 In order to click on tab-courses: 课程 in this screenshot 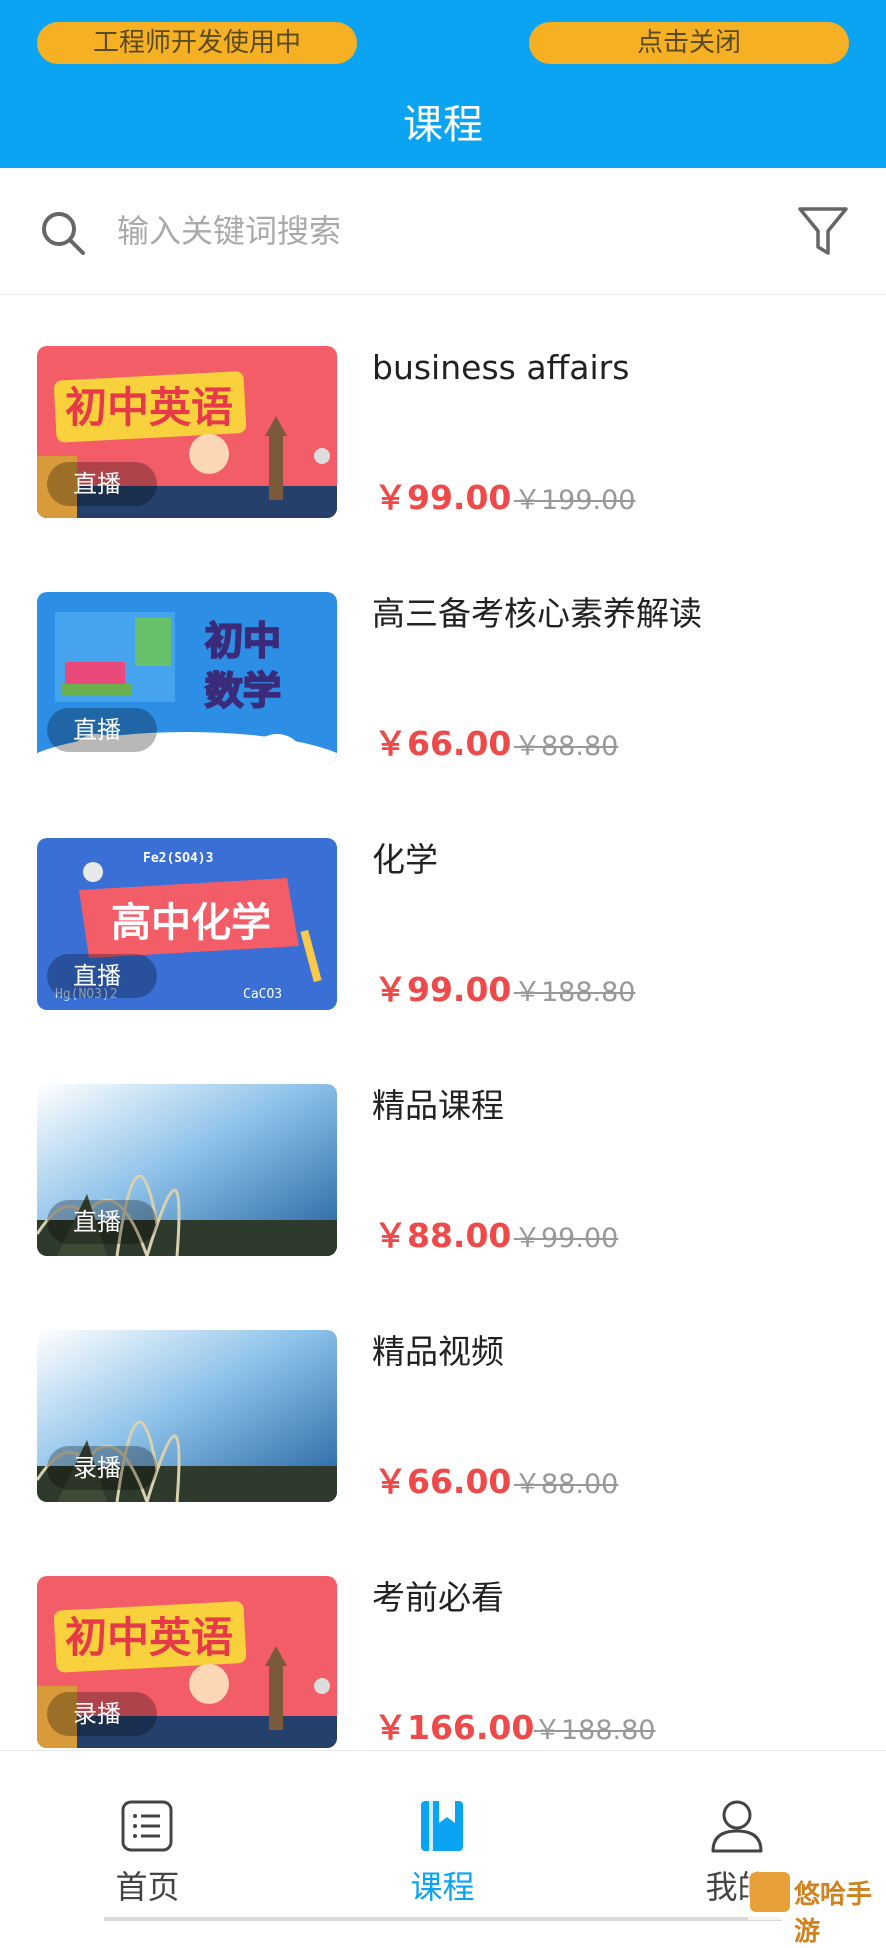, I will do `click(442, 1836)`.